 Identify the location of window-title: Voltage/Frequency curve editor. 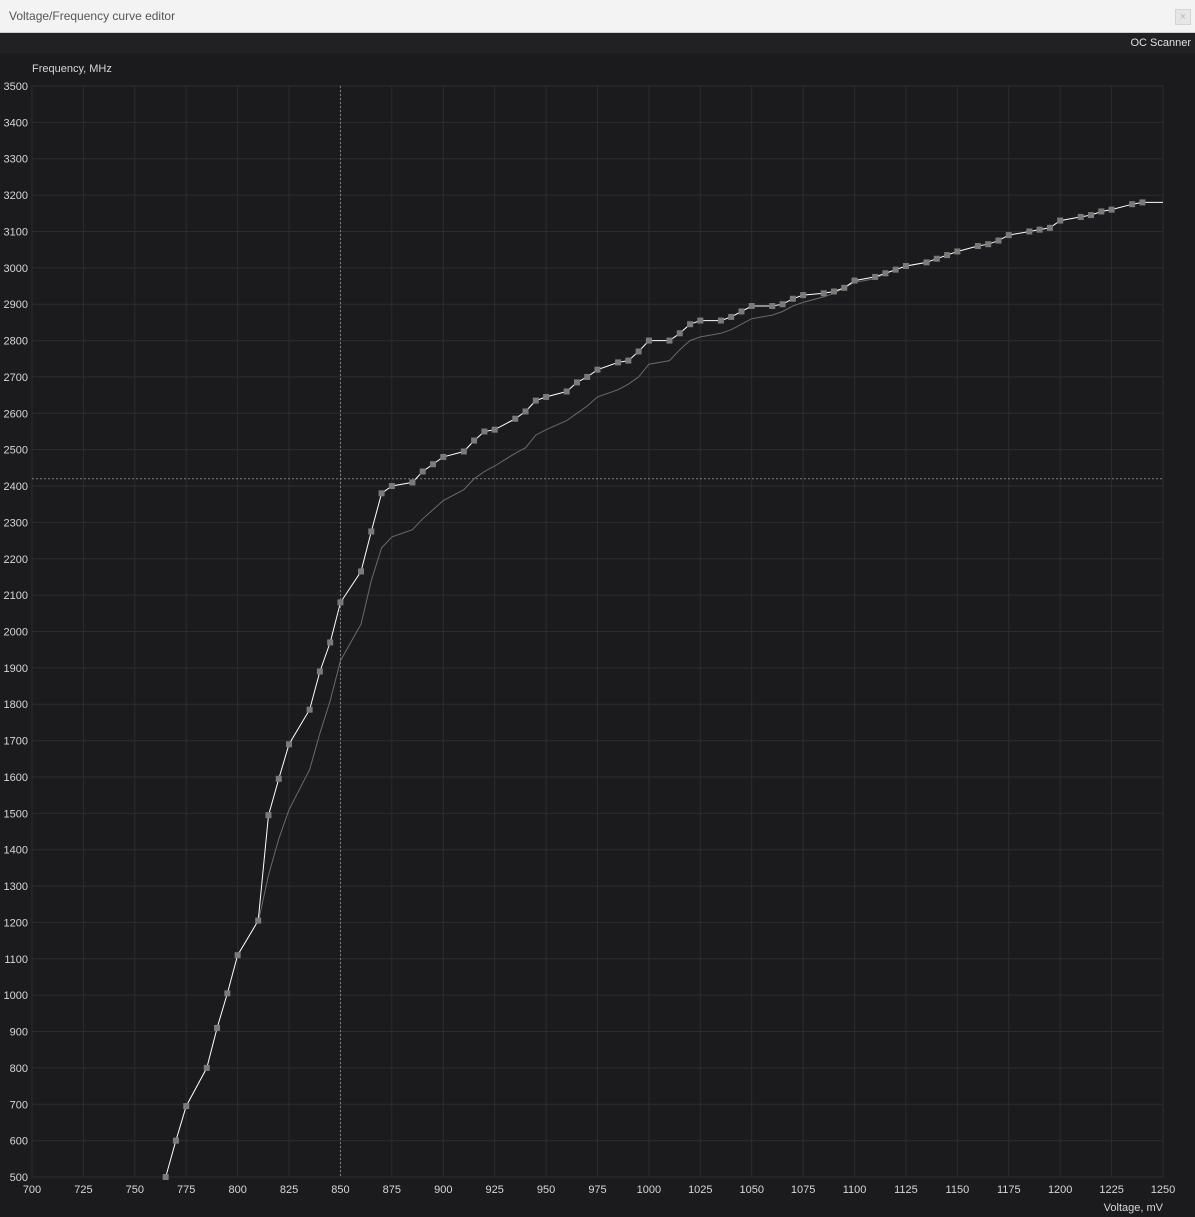
(92, 16).